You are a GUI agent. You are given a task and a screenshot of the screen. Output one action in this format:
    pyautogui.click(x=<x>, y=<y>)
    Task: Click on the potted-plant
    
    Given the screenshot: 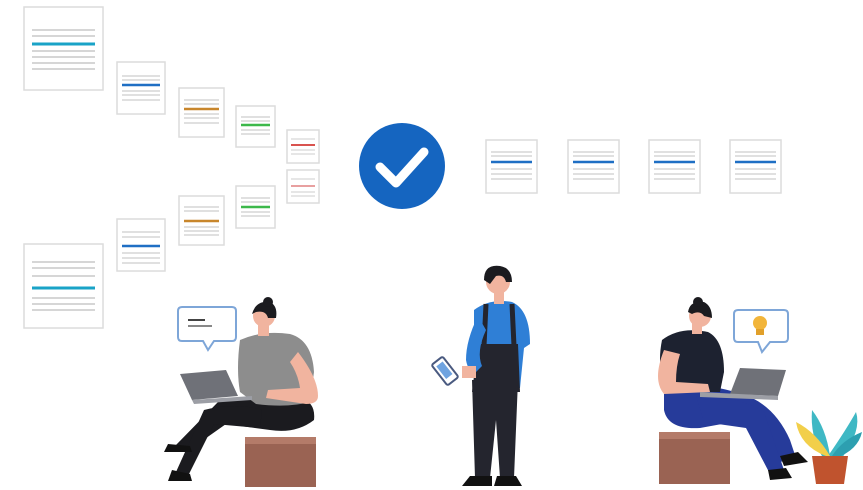 What is the action you would take?
    pyautogui.click(x=829, y=447)
    